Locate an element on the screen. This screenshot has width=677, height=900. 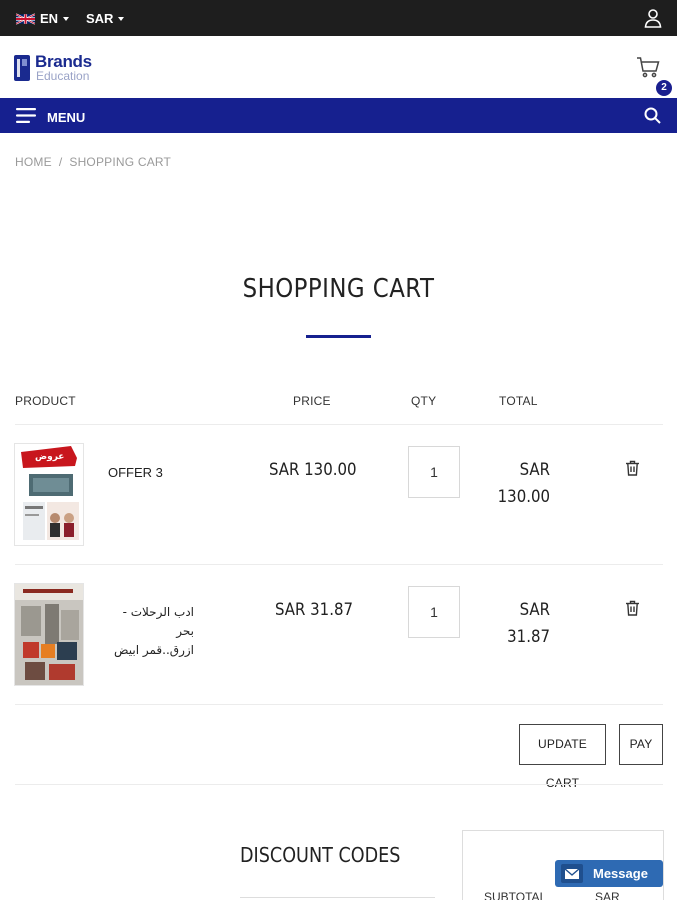
product-name: ادب الرحلات - بحر ازرق..قمر ابيض is located at coordinates (151, 631).